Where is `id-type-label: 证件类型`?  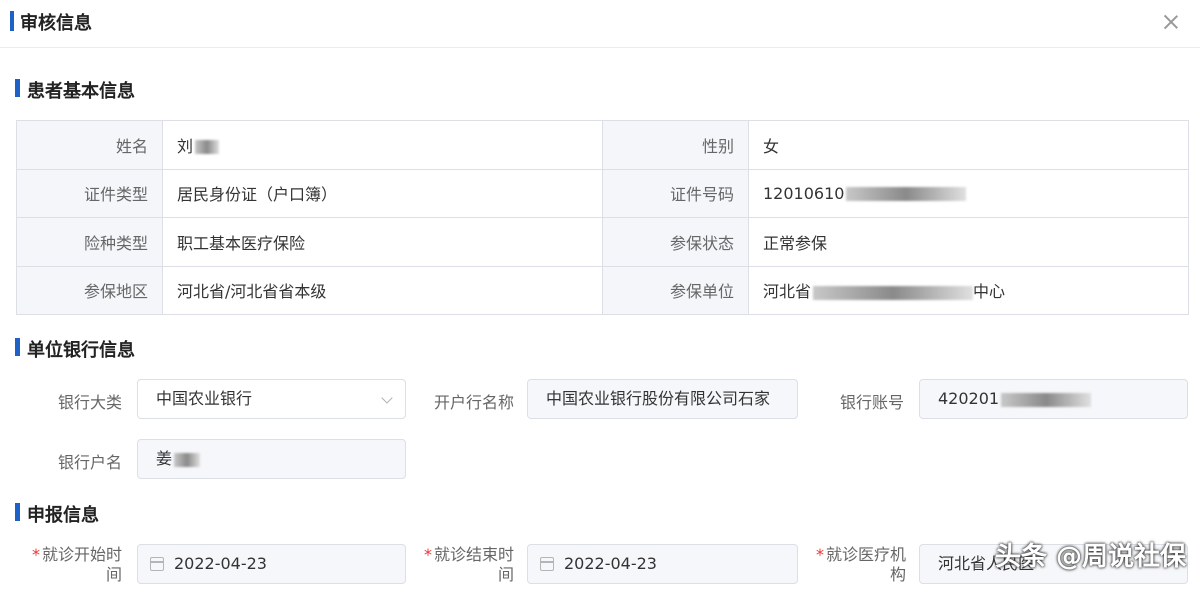 id-type-label: 证件类型 is located at coordinates (89, 193).